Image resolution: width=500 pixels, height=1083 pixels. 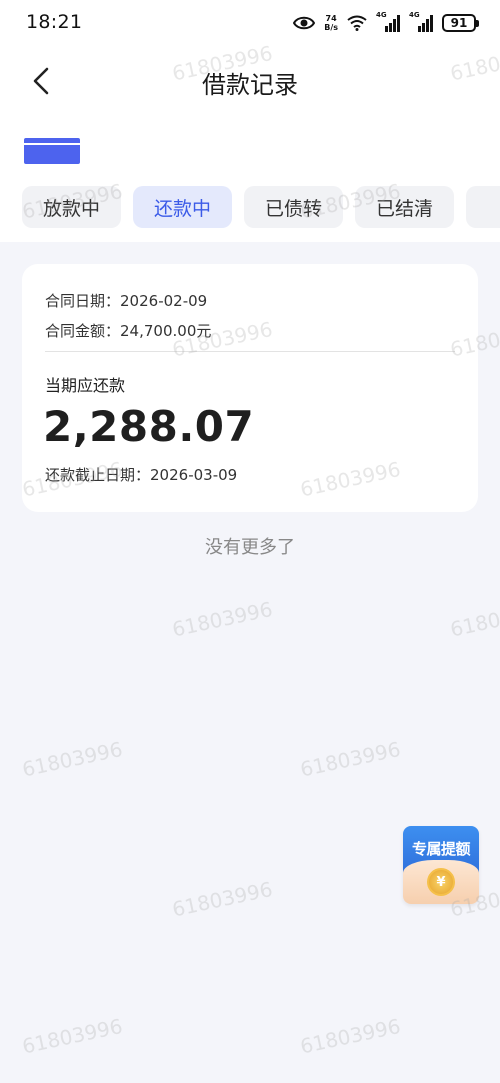 I want to click on exclusive-credit-increase-badge: 专属提额 ¥, so click(x=441, y=865).